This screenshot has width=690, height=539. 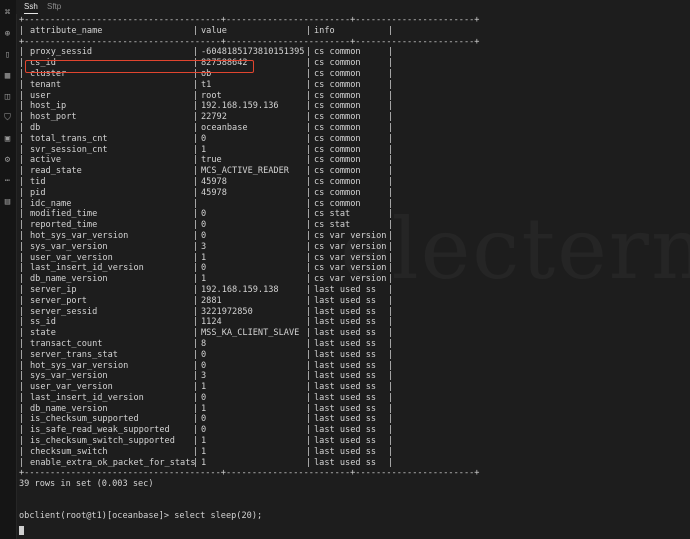 What do you see at coordinates (354, 531) in the screenshot?
I see `cursor-line` at bounding box center [354, 531].